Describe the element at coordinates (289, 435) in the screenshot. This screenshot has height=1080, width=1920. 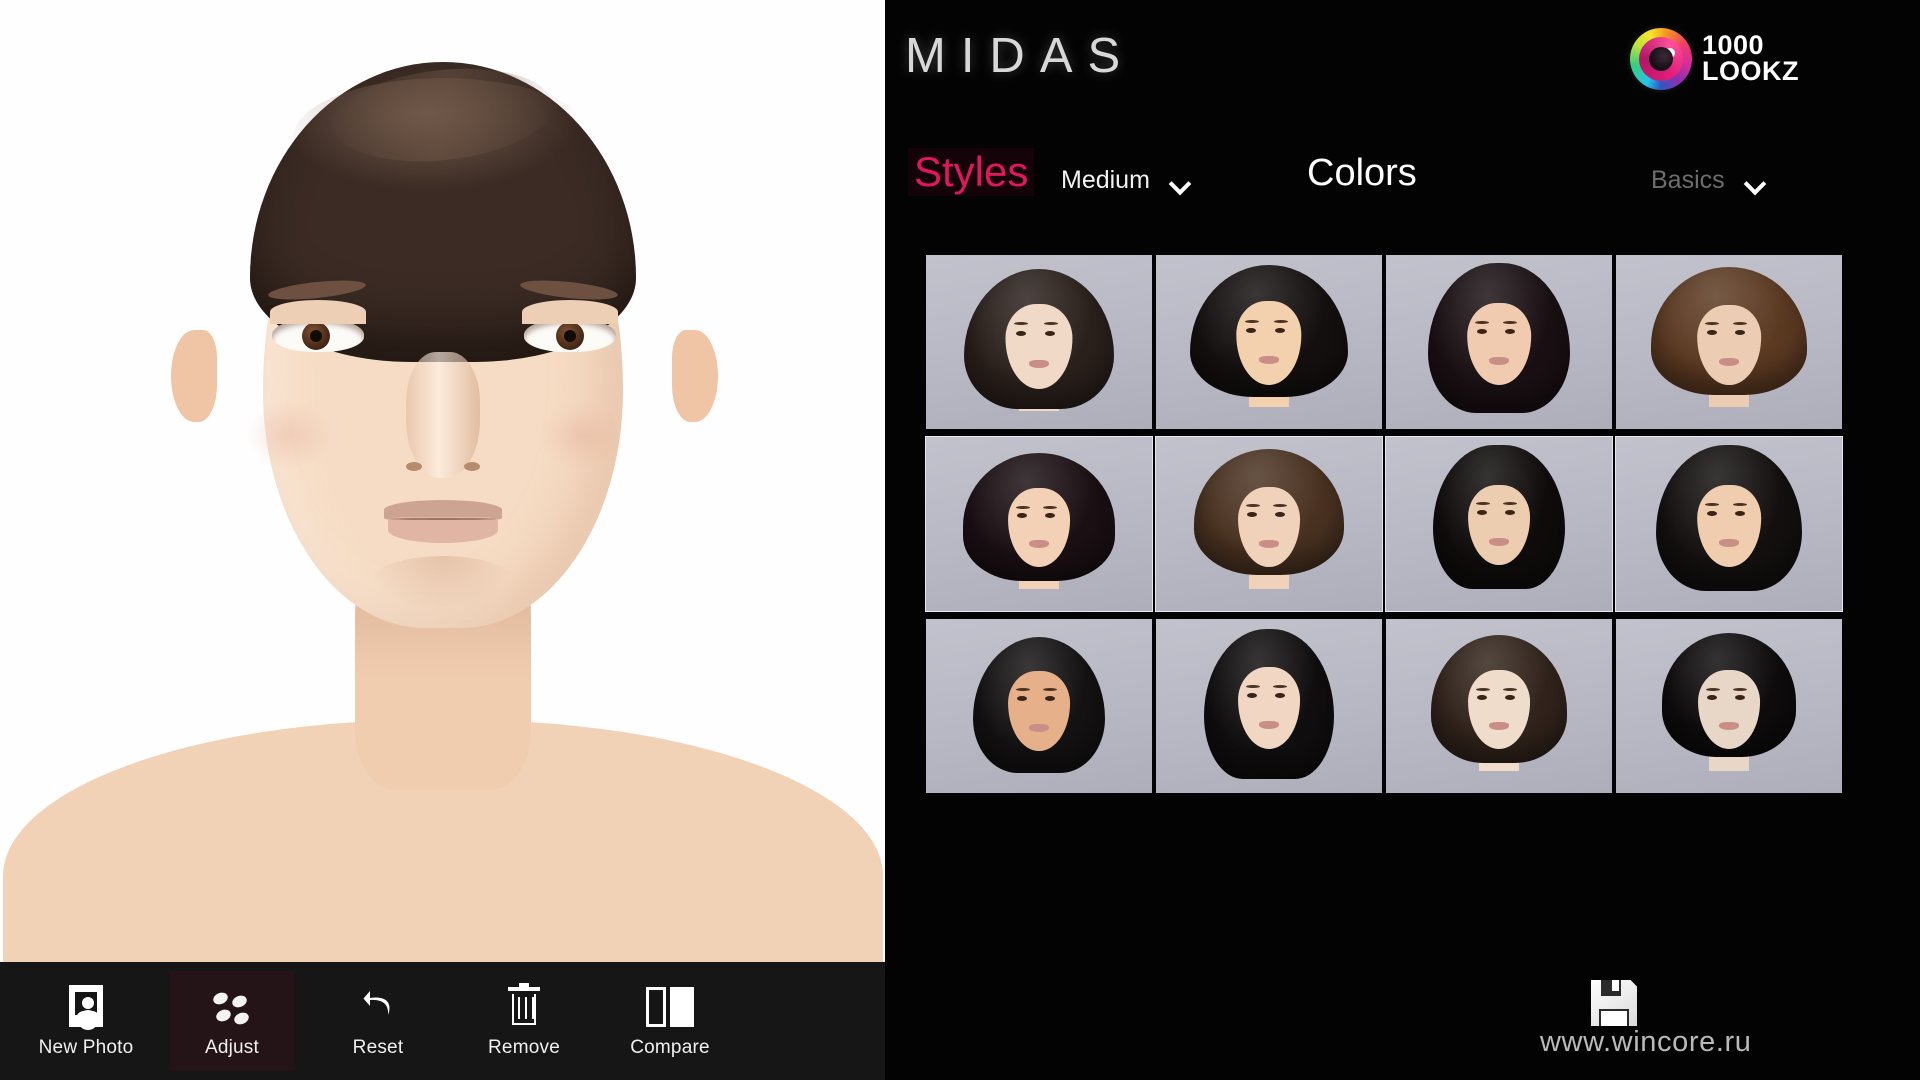
I see `cheek-left` at that location.